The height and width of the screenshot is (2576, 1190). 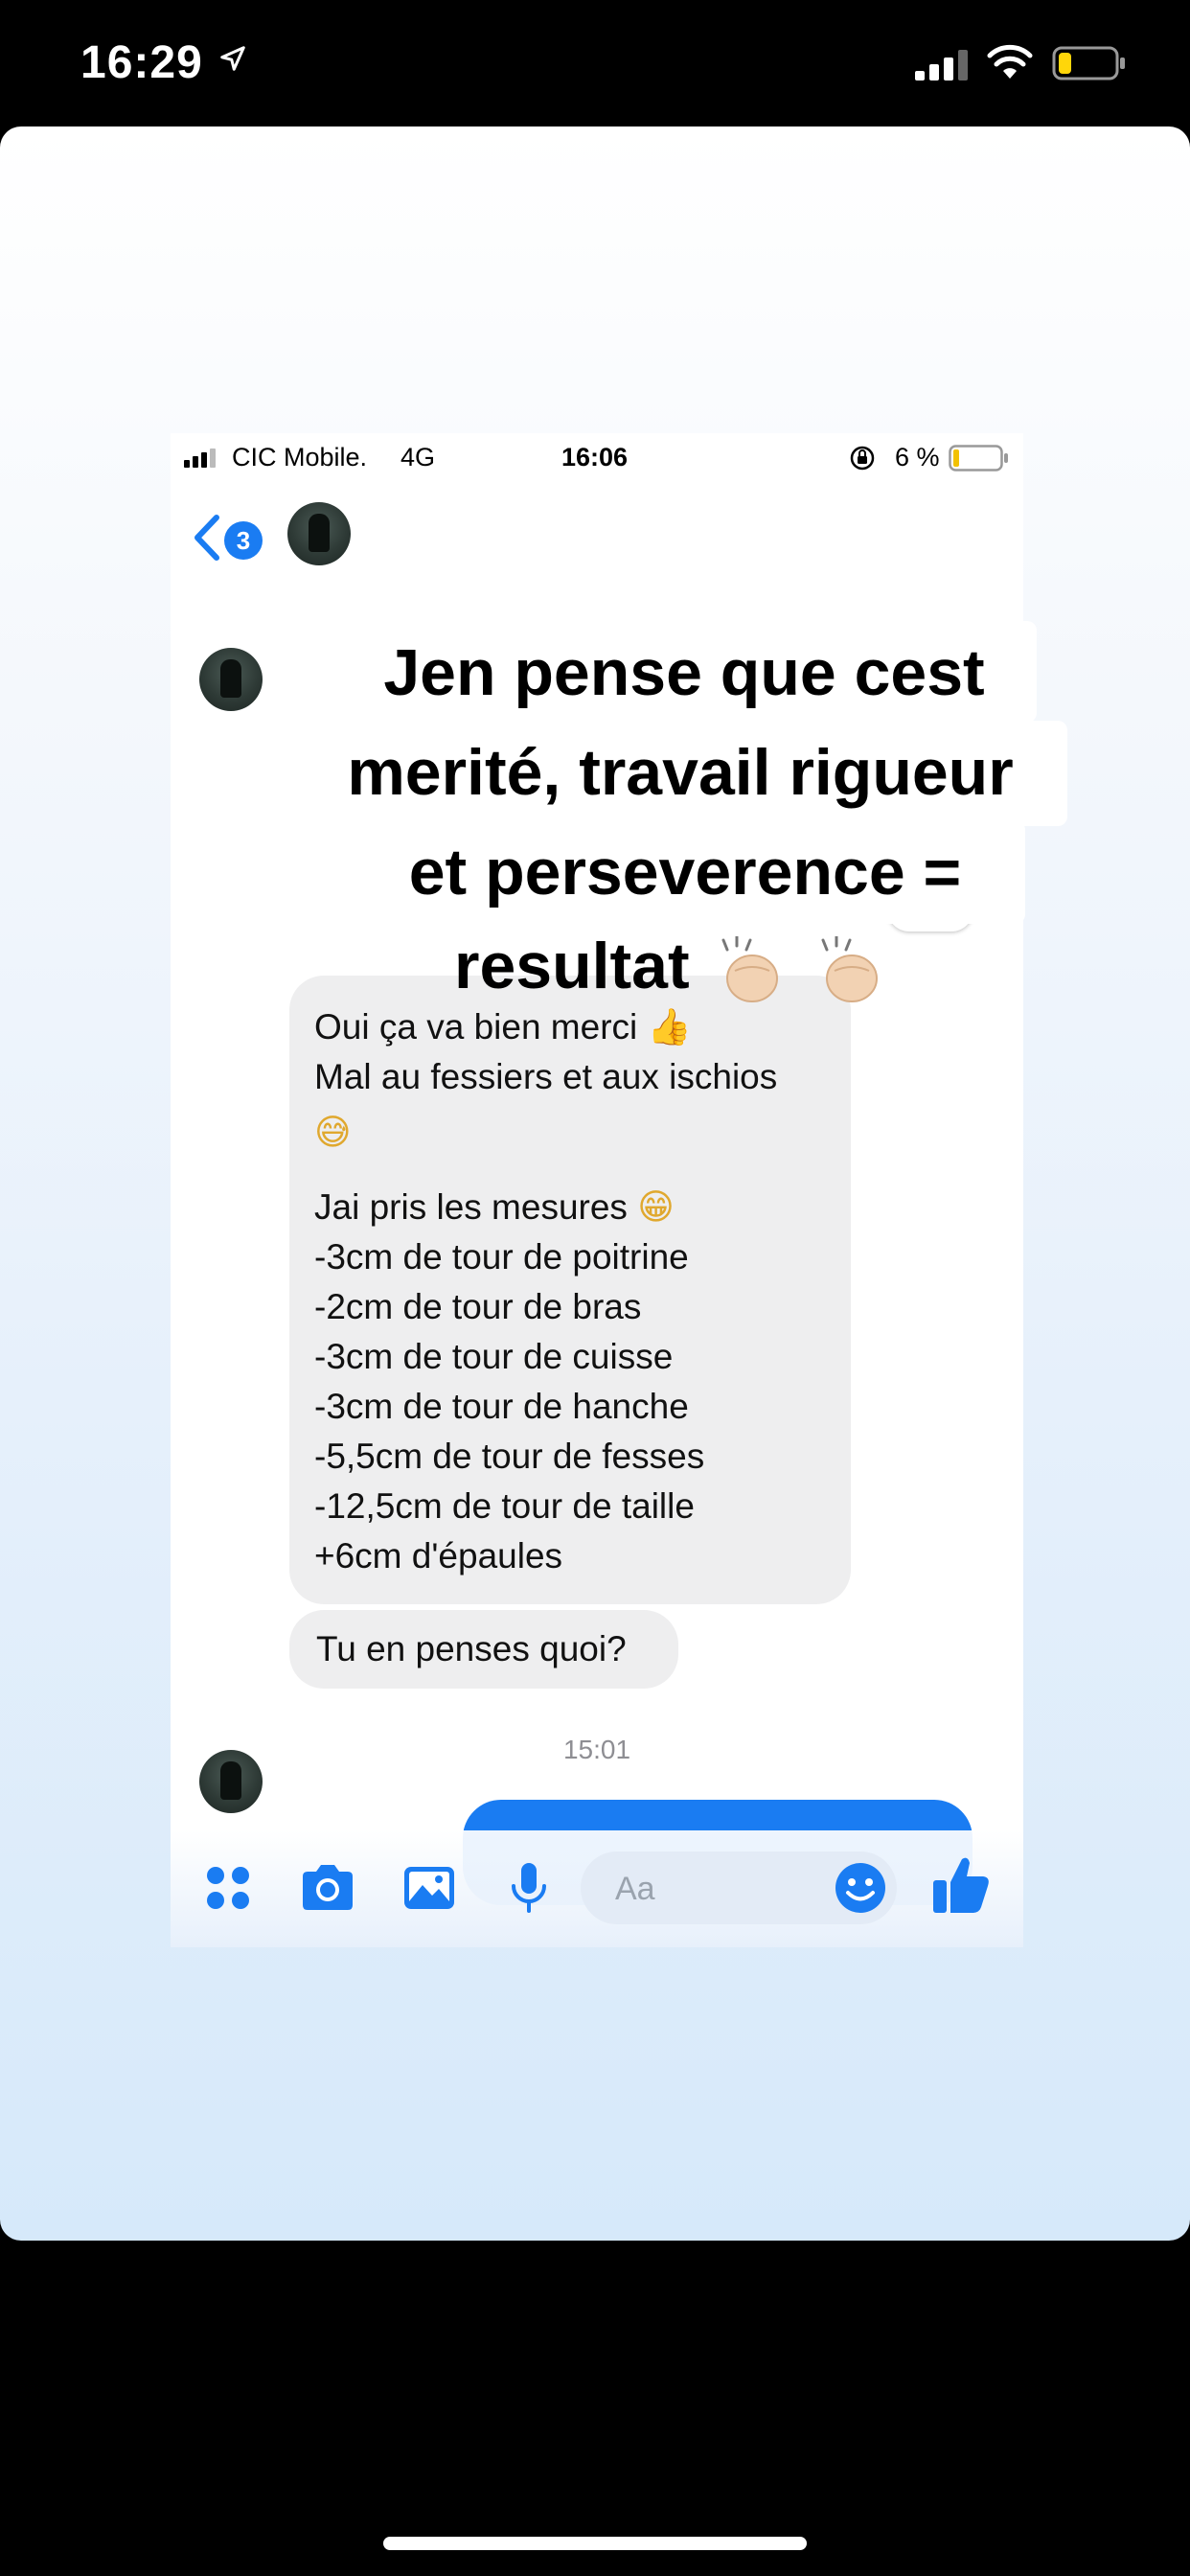 I want to click on home-indicator, so click(x=595, y=2543).